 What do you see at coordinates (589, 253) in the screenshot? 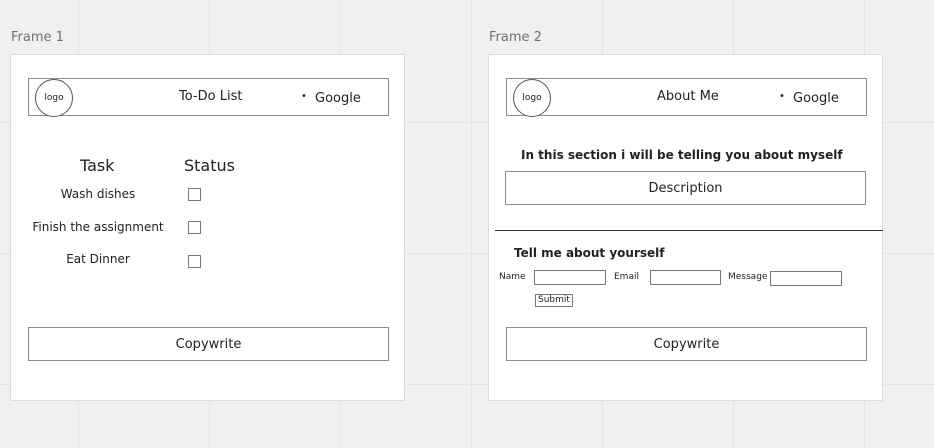
I see `form-heading: Tell me about yourself` at bounding box center [589, 253].